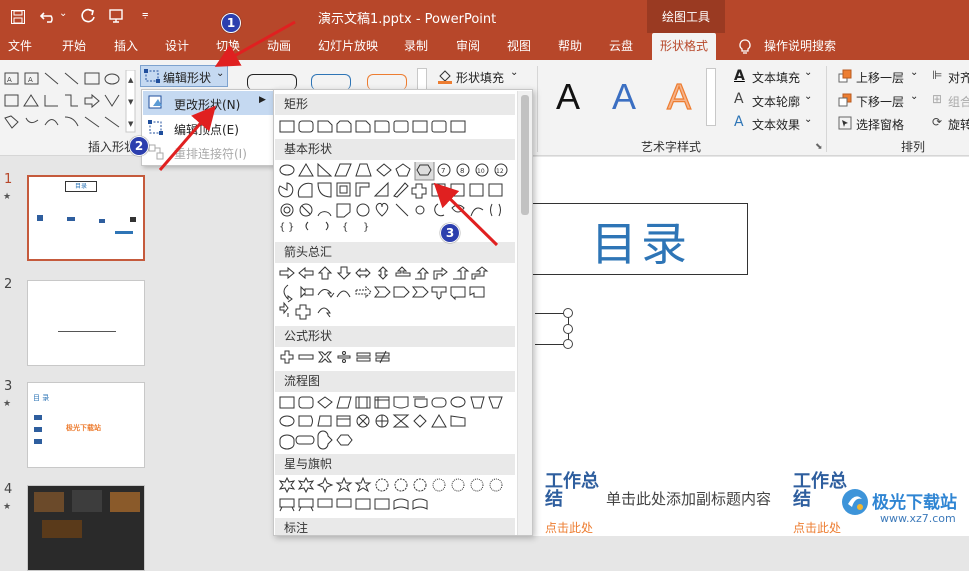  What do you see at coordinates (231, 23) in the screenshot?
I see `step-badge: 1` at bounding box center [231, 23].